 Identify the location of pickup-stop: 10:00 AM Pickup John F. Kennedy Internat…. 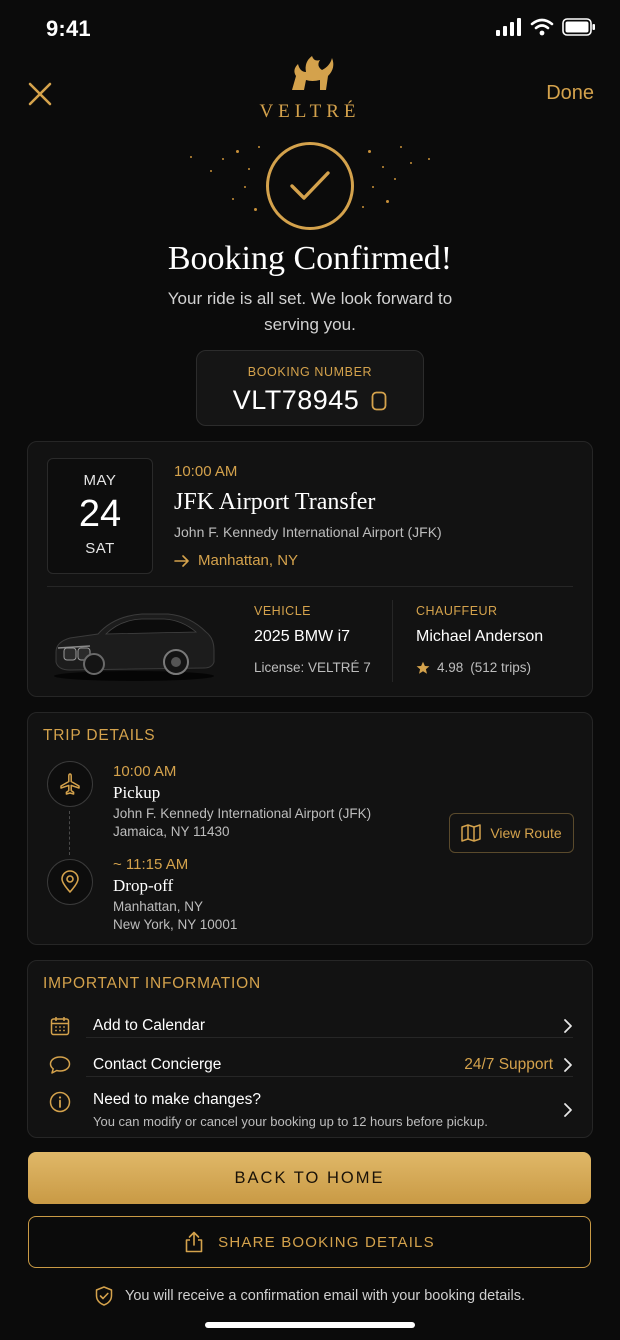
(242, 801).